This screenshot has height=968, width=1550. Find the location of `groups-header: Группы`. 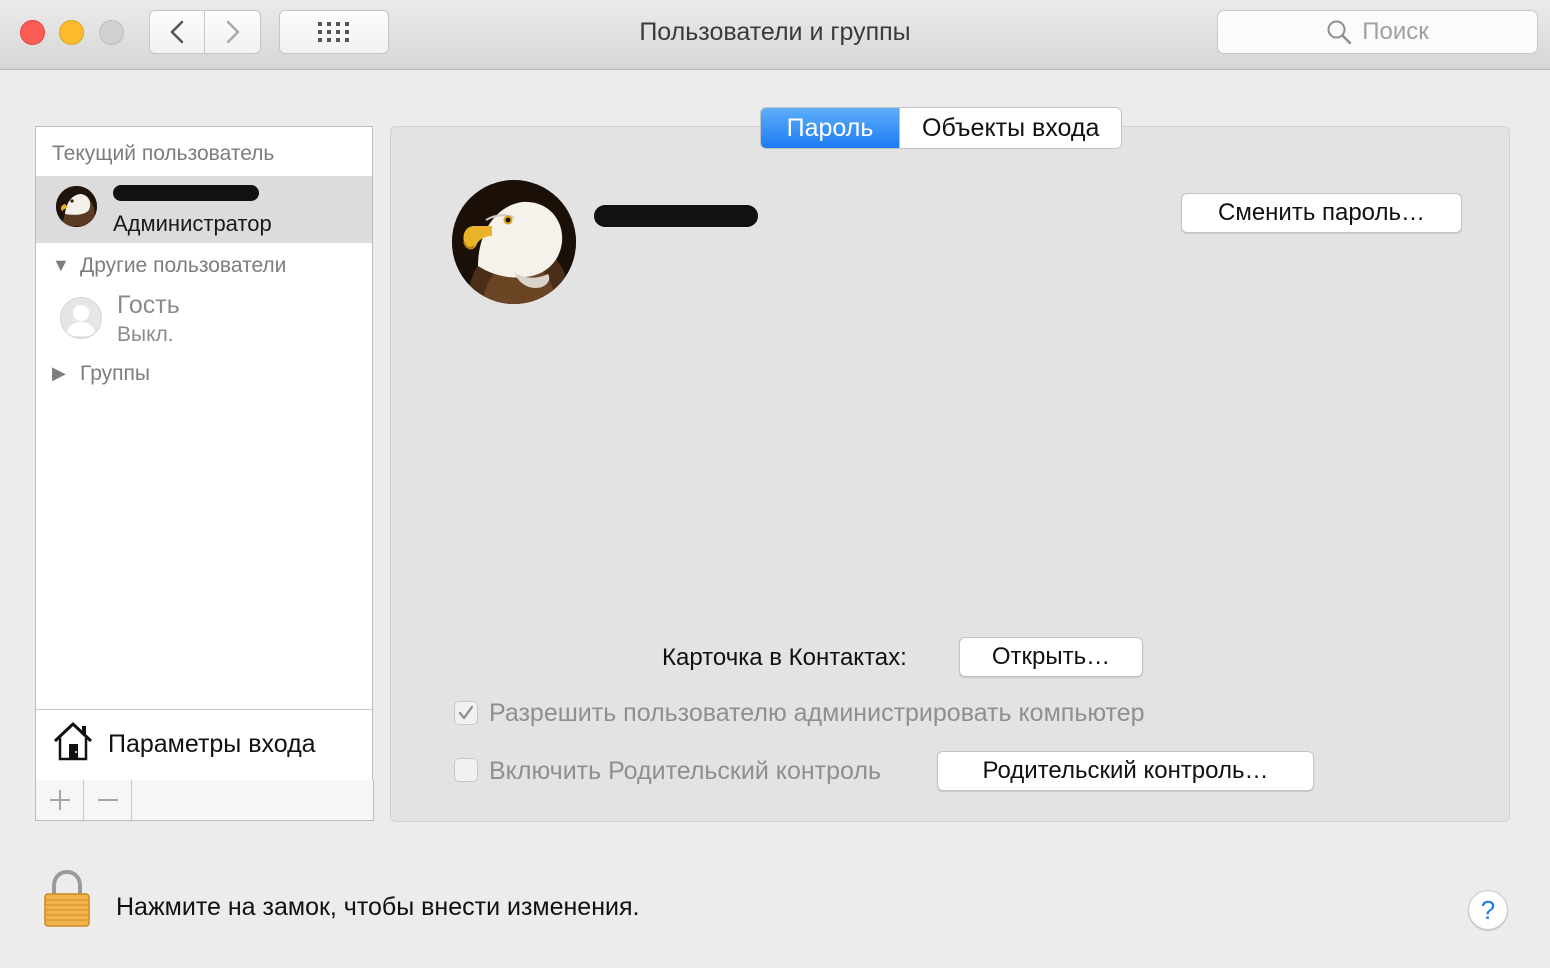

groups-header: Группы is located at coordinates (115, 373).